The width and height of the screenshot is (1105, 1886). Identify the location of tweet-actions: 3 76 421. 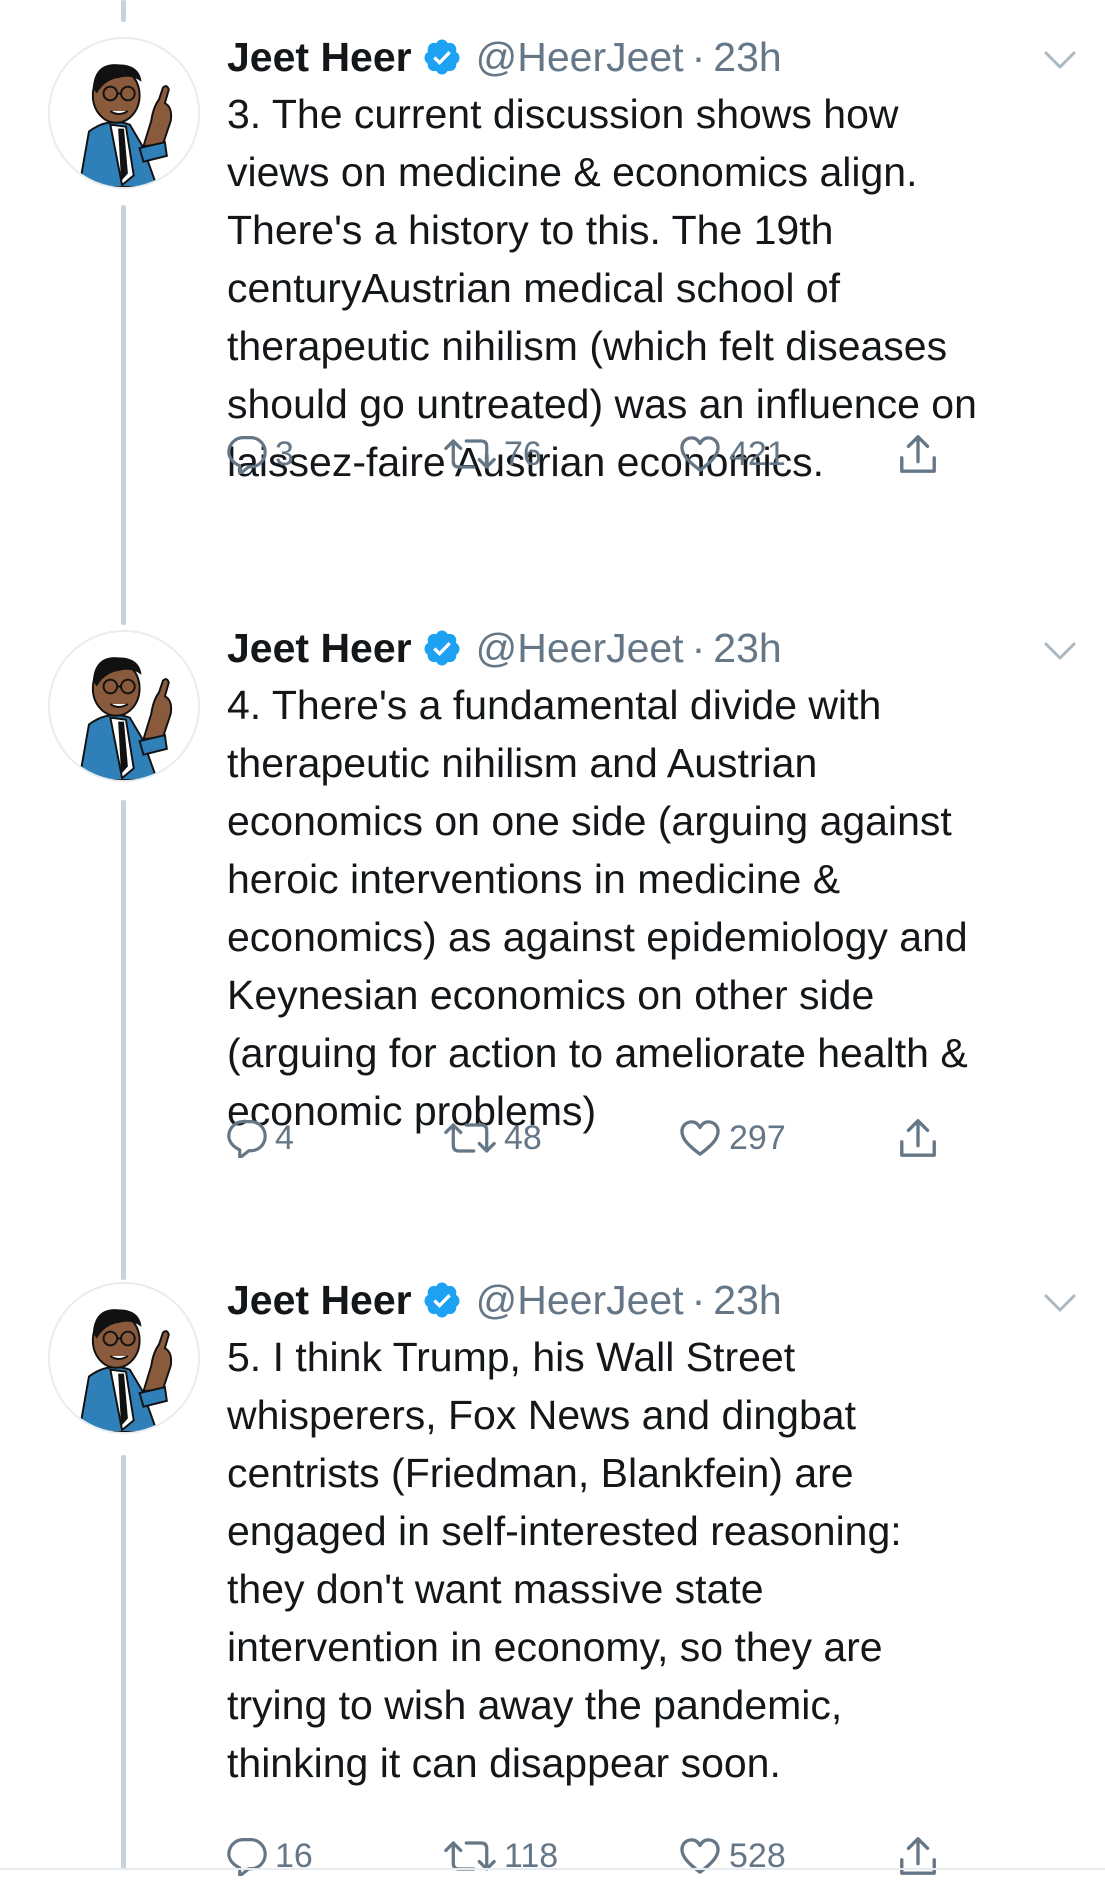
(607, 454).